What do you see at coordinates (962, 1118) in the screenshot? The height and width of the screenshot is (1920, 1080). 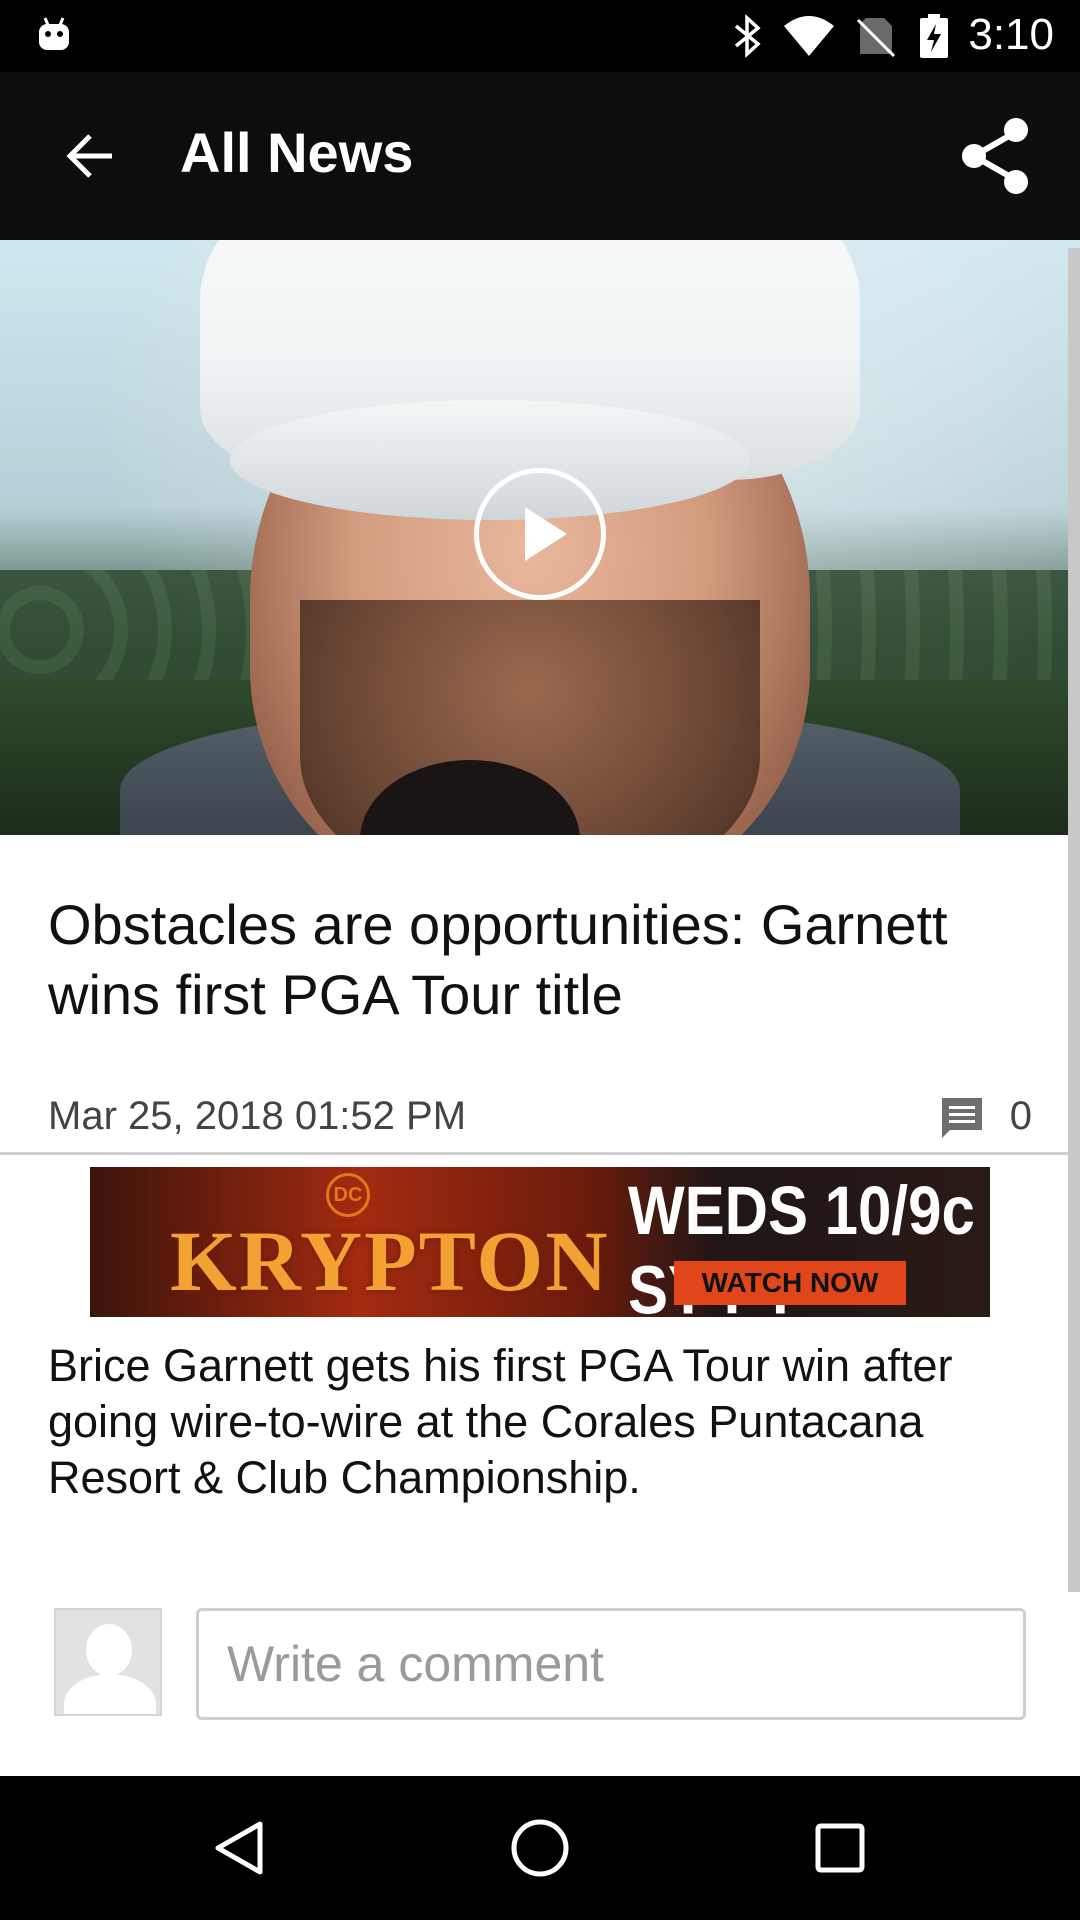 I see `comment-icon` at bounding box center [962, 1118].